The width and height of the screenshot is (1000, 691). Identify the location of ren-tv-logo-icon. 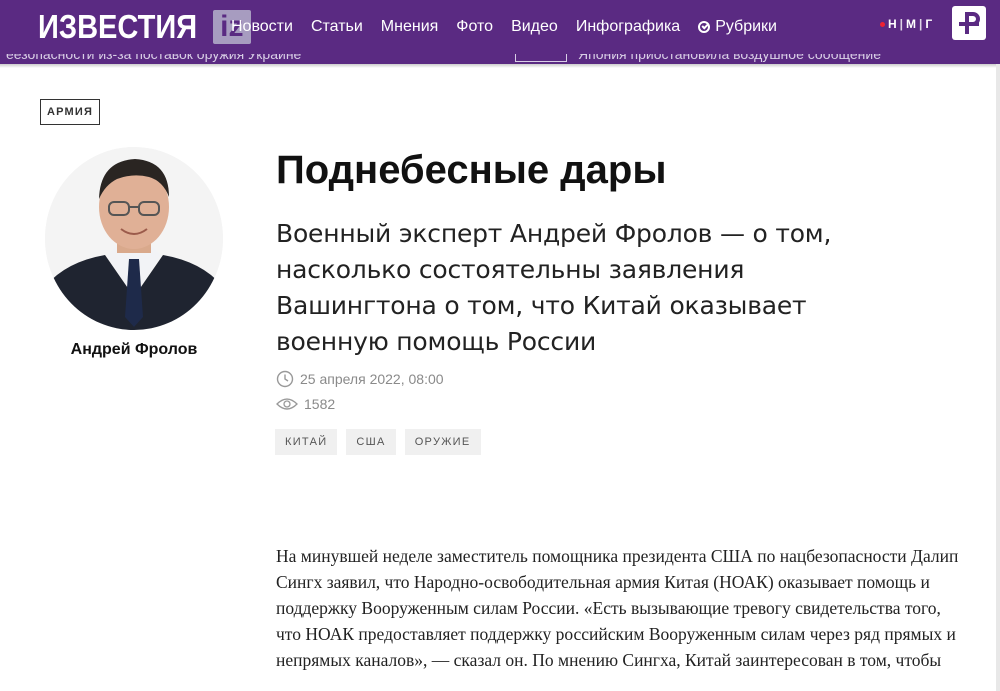
(969, 23).